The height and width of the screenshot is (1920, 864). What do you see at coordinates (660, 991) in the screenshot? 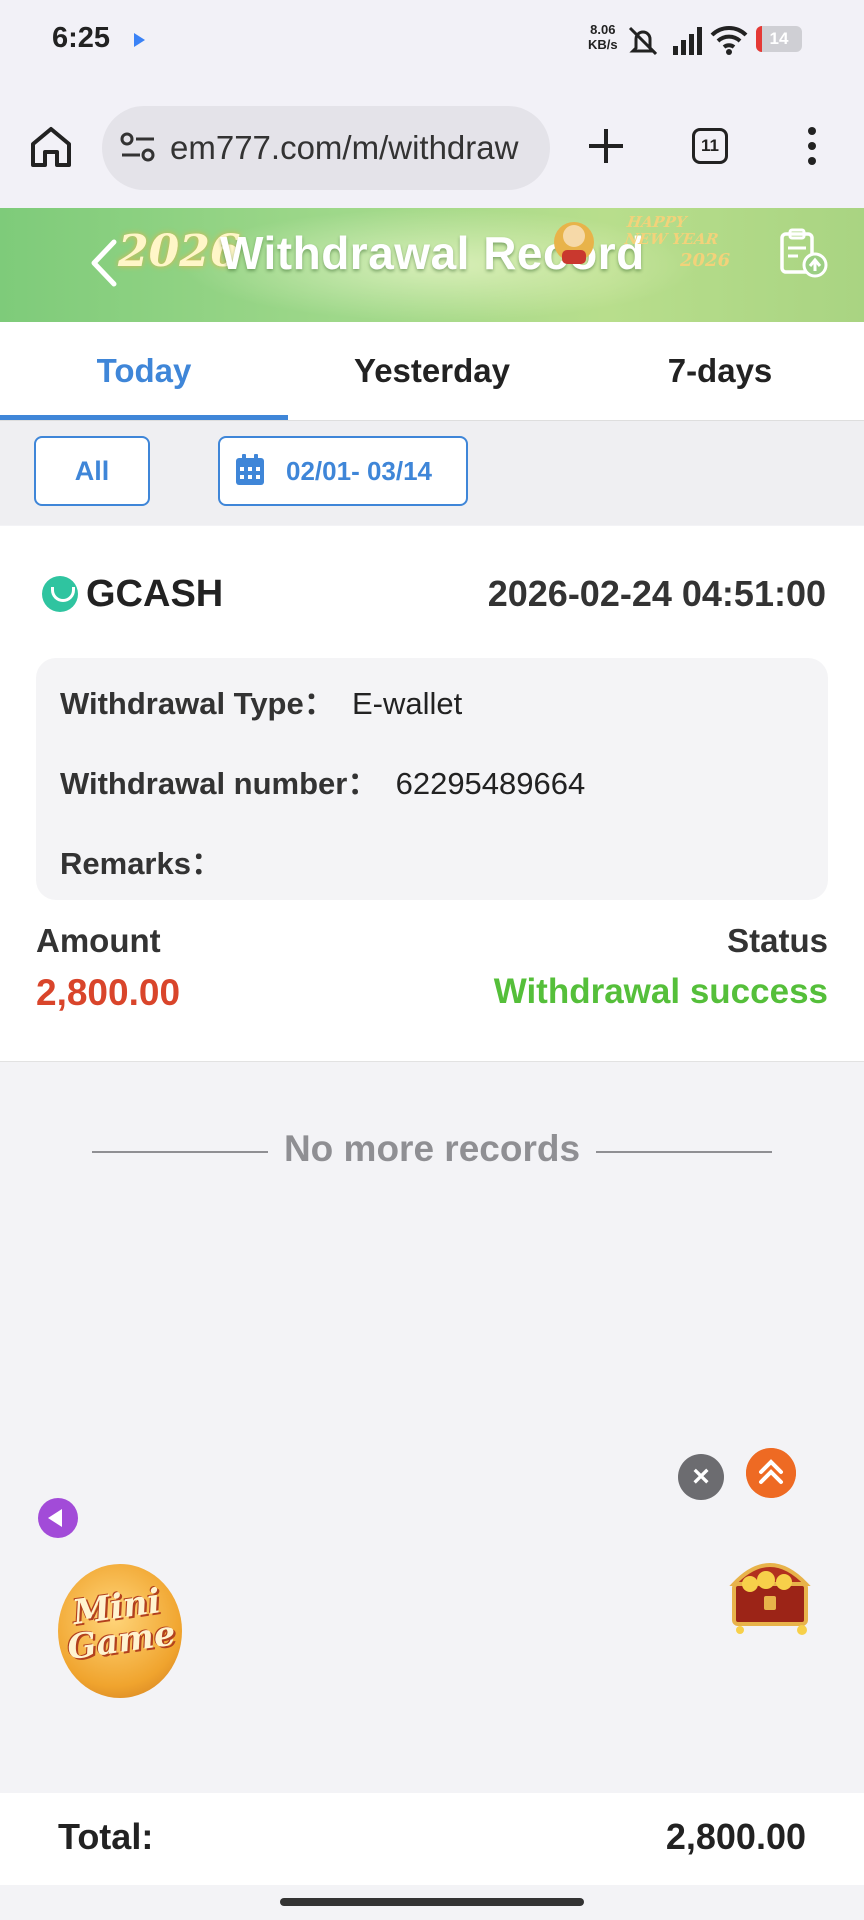
I see `status-value: Withdrawal success` at bounding box center [660, 991].